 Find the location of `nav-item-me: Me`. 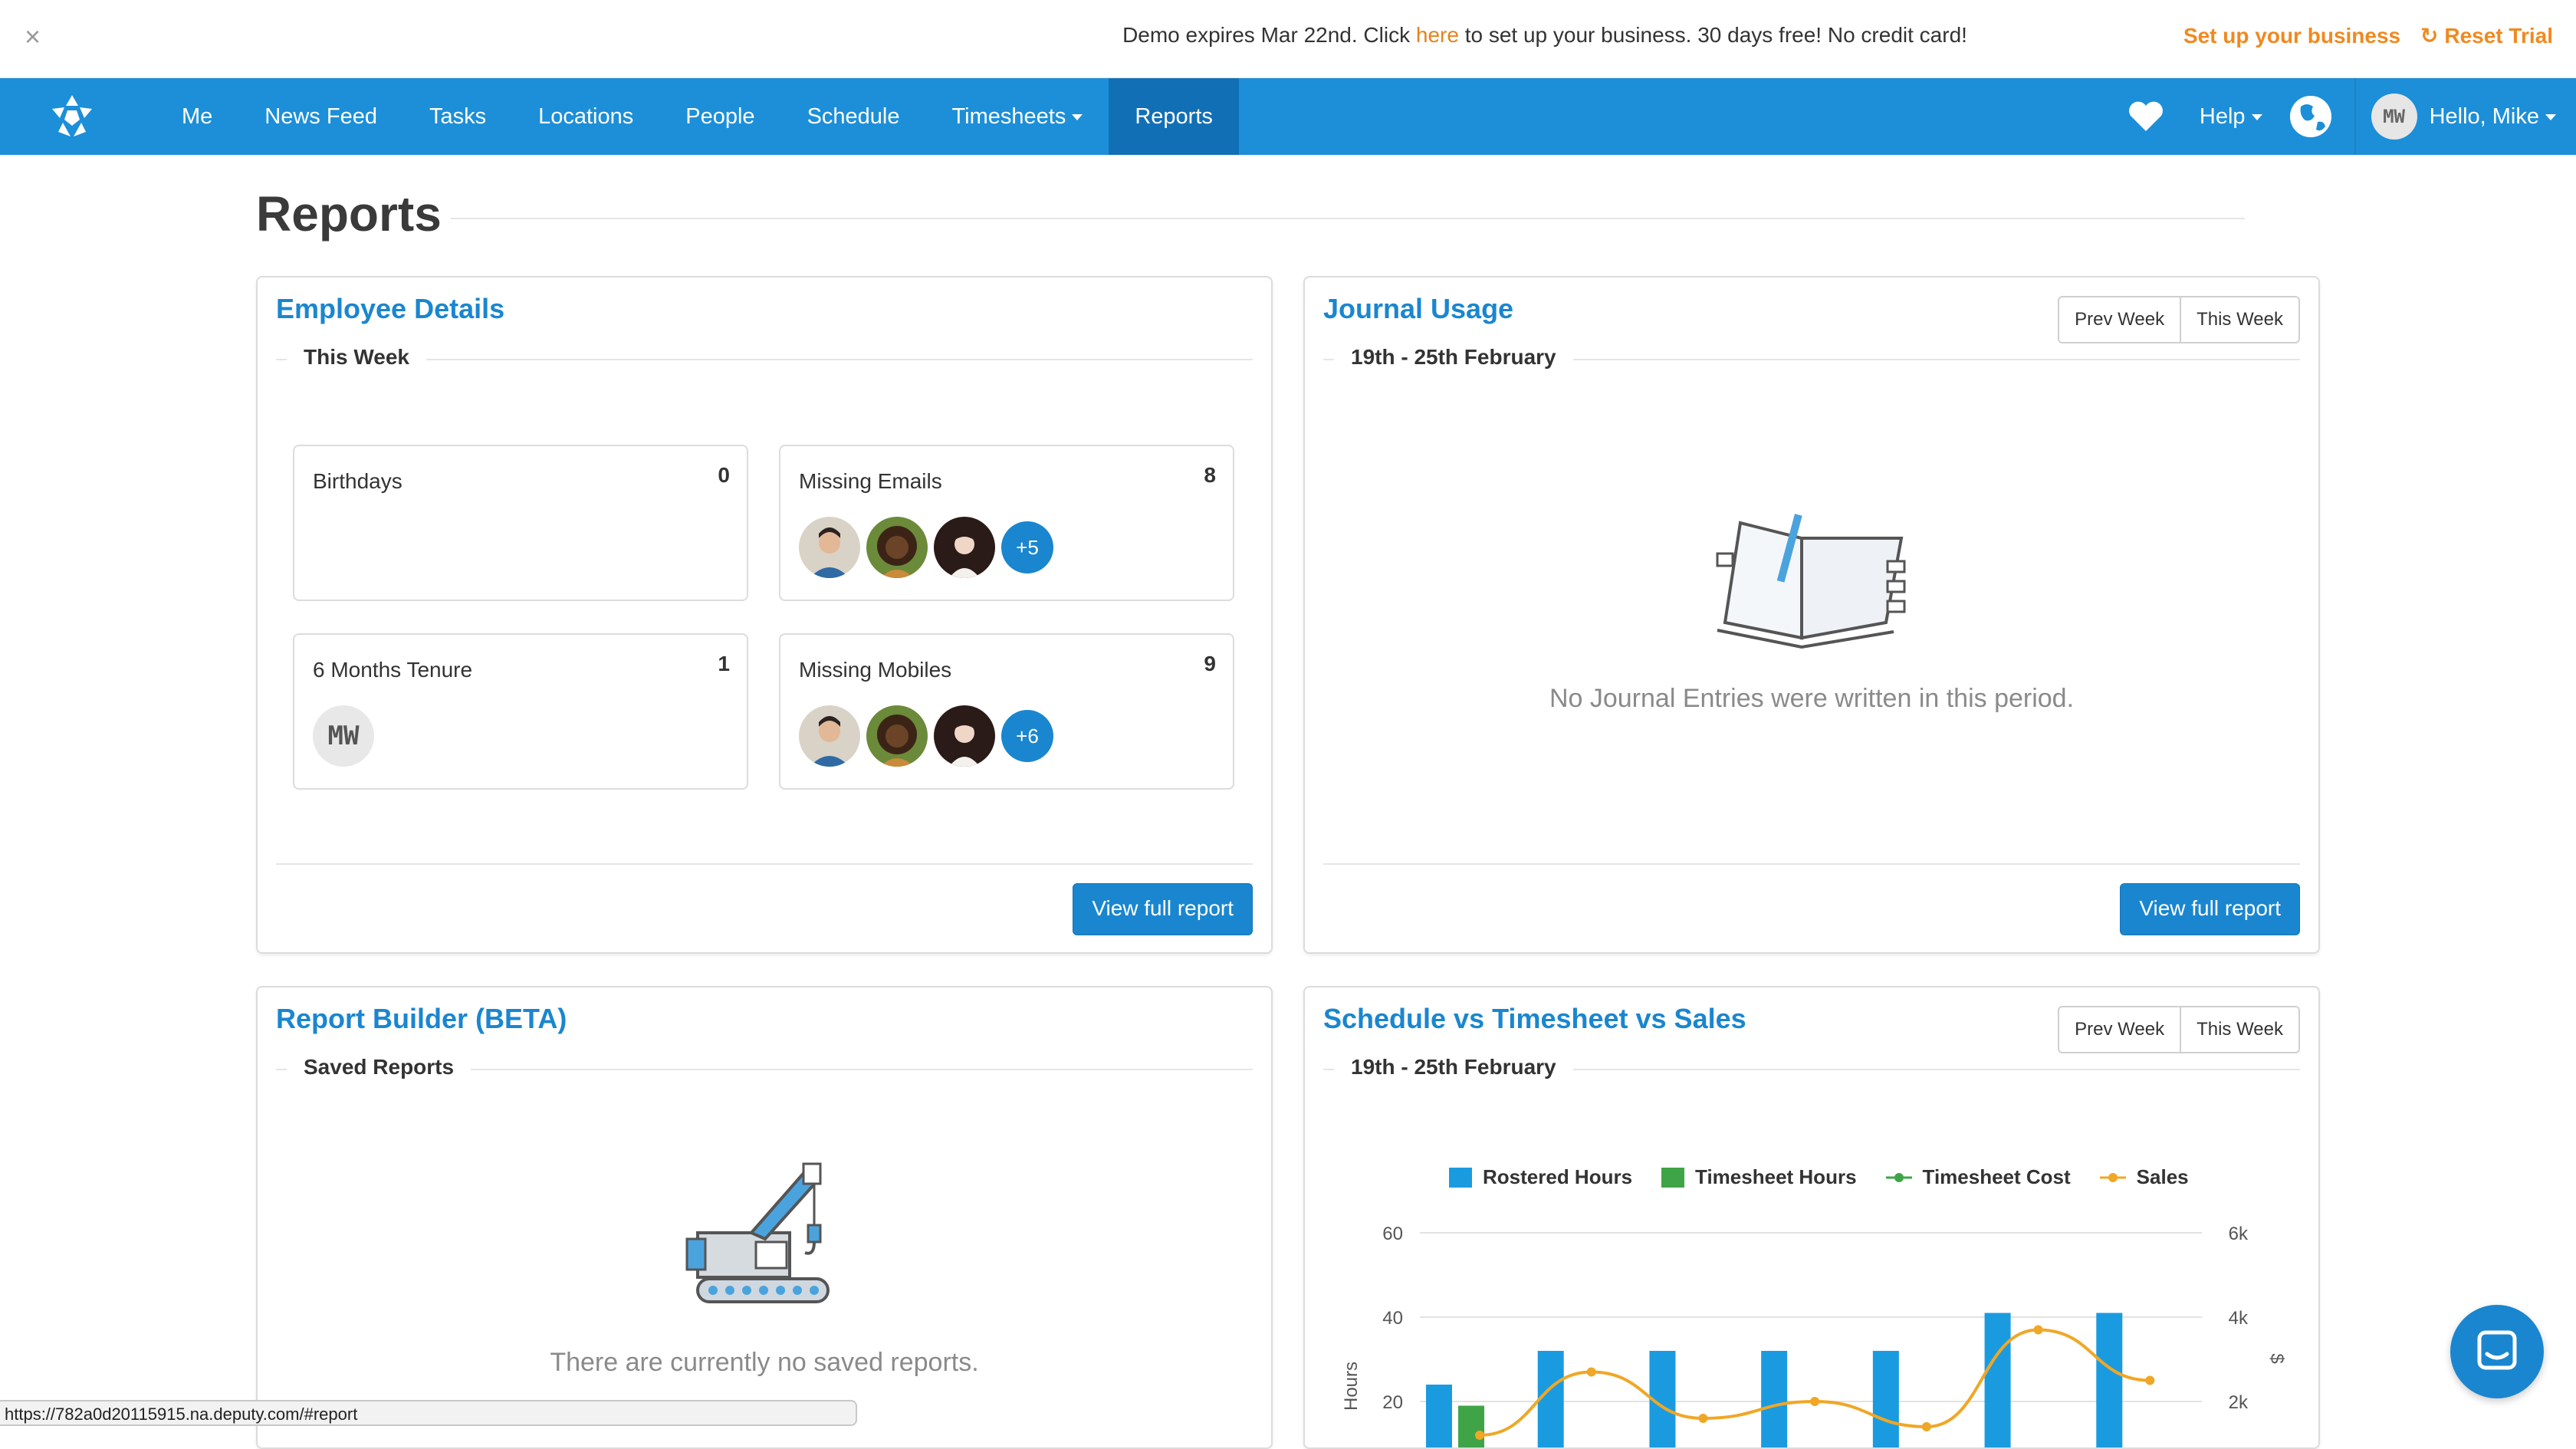

nav-item-me: Me is located at coordinates (197, 117).